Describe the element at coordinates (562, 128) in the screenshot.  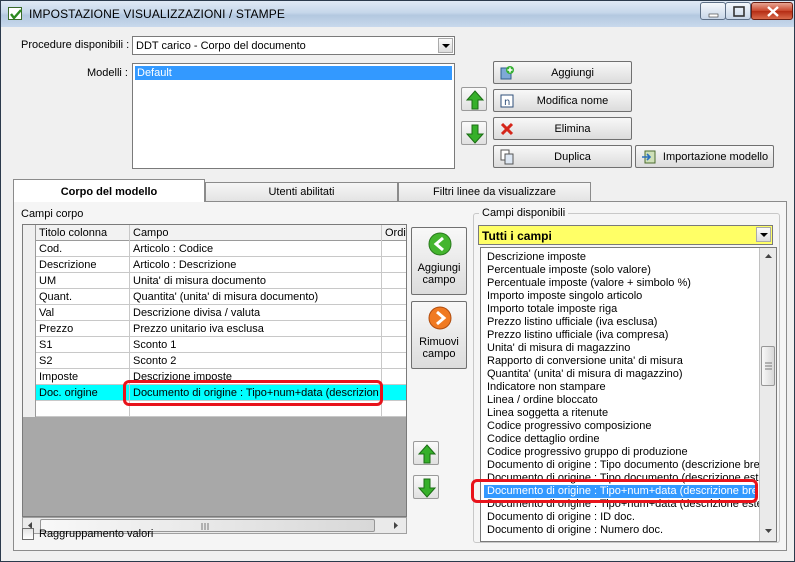
I see `elimina-button: Elimina` at that location.